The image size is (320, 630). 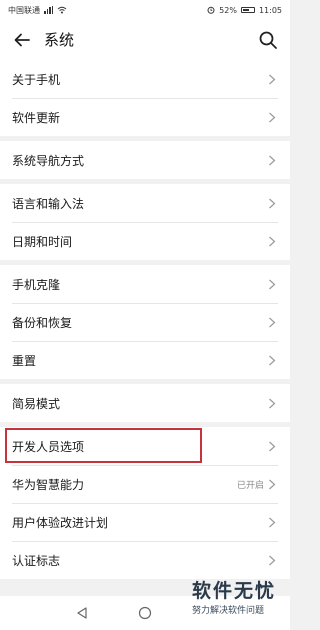 I want to click on row-label: 关于手机, so click(x=36, y=79).